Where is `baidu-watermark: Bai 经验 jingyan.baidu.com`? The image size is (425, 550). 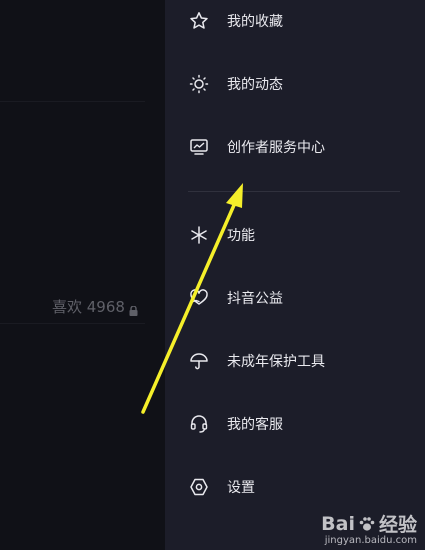 baidu-watermark: Bai 经验 jingyan.baidu.com is located at coordinates (369, 528).